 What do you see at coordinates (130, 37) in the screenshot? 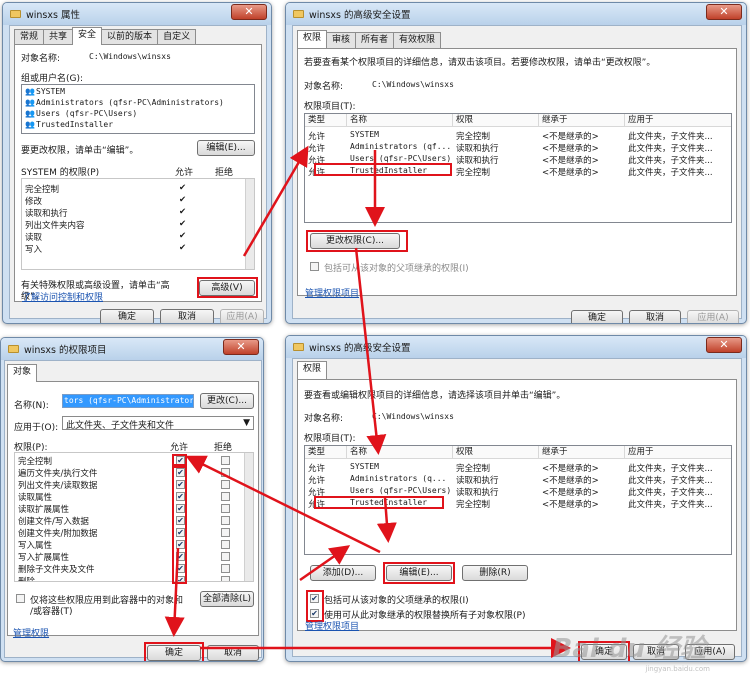
I see `tab-previous-versions: 以前的版本` at bounding box center [130, 37].